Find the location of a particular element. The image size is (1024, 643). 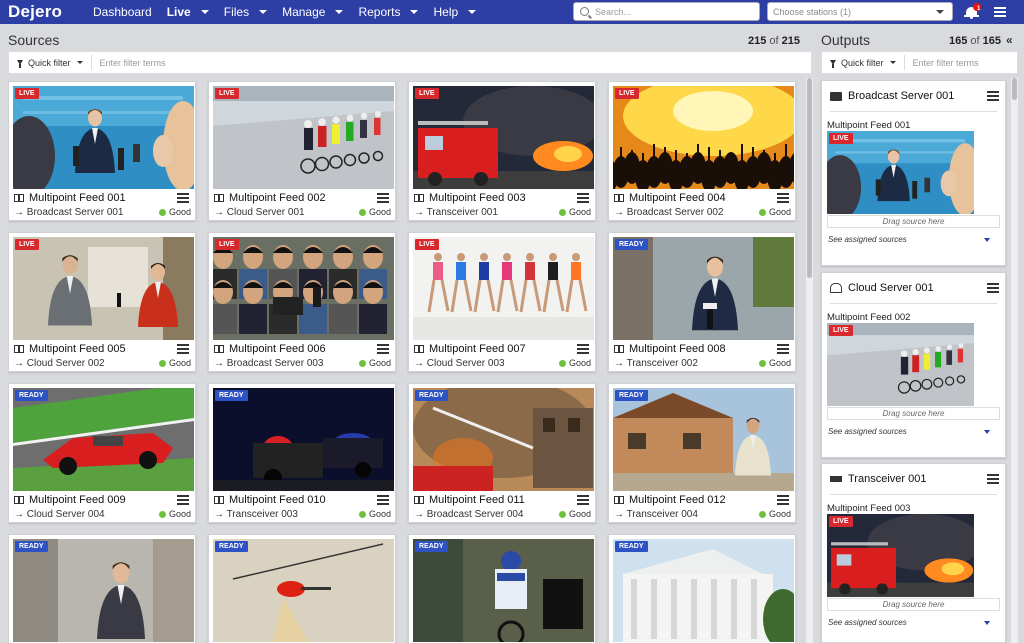

outputs-filter-bar: Quick filter Enter filter terms is located at coordinates (919, 62).